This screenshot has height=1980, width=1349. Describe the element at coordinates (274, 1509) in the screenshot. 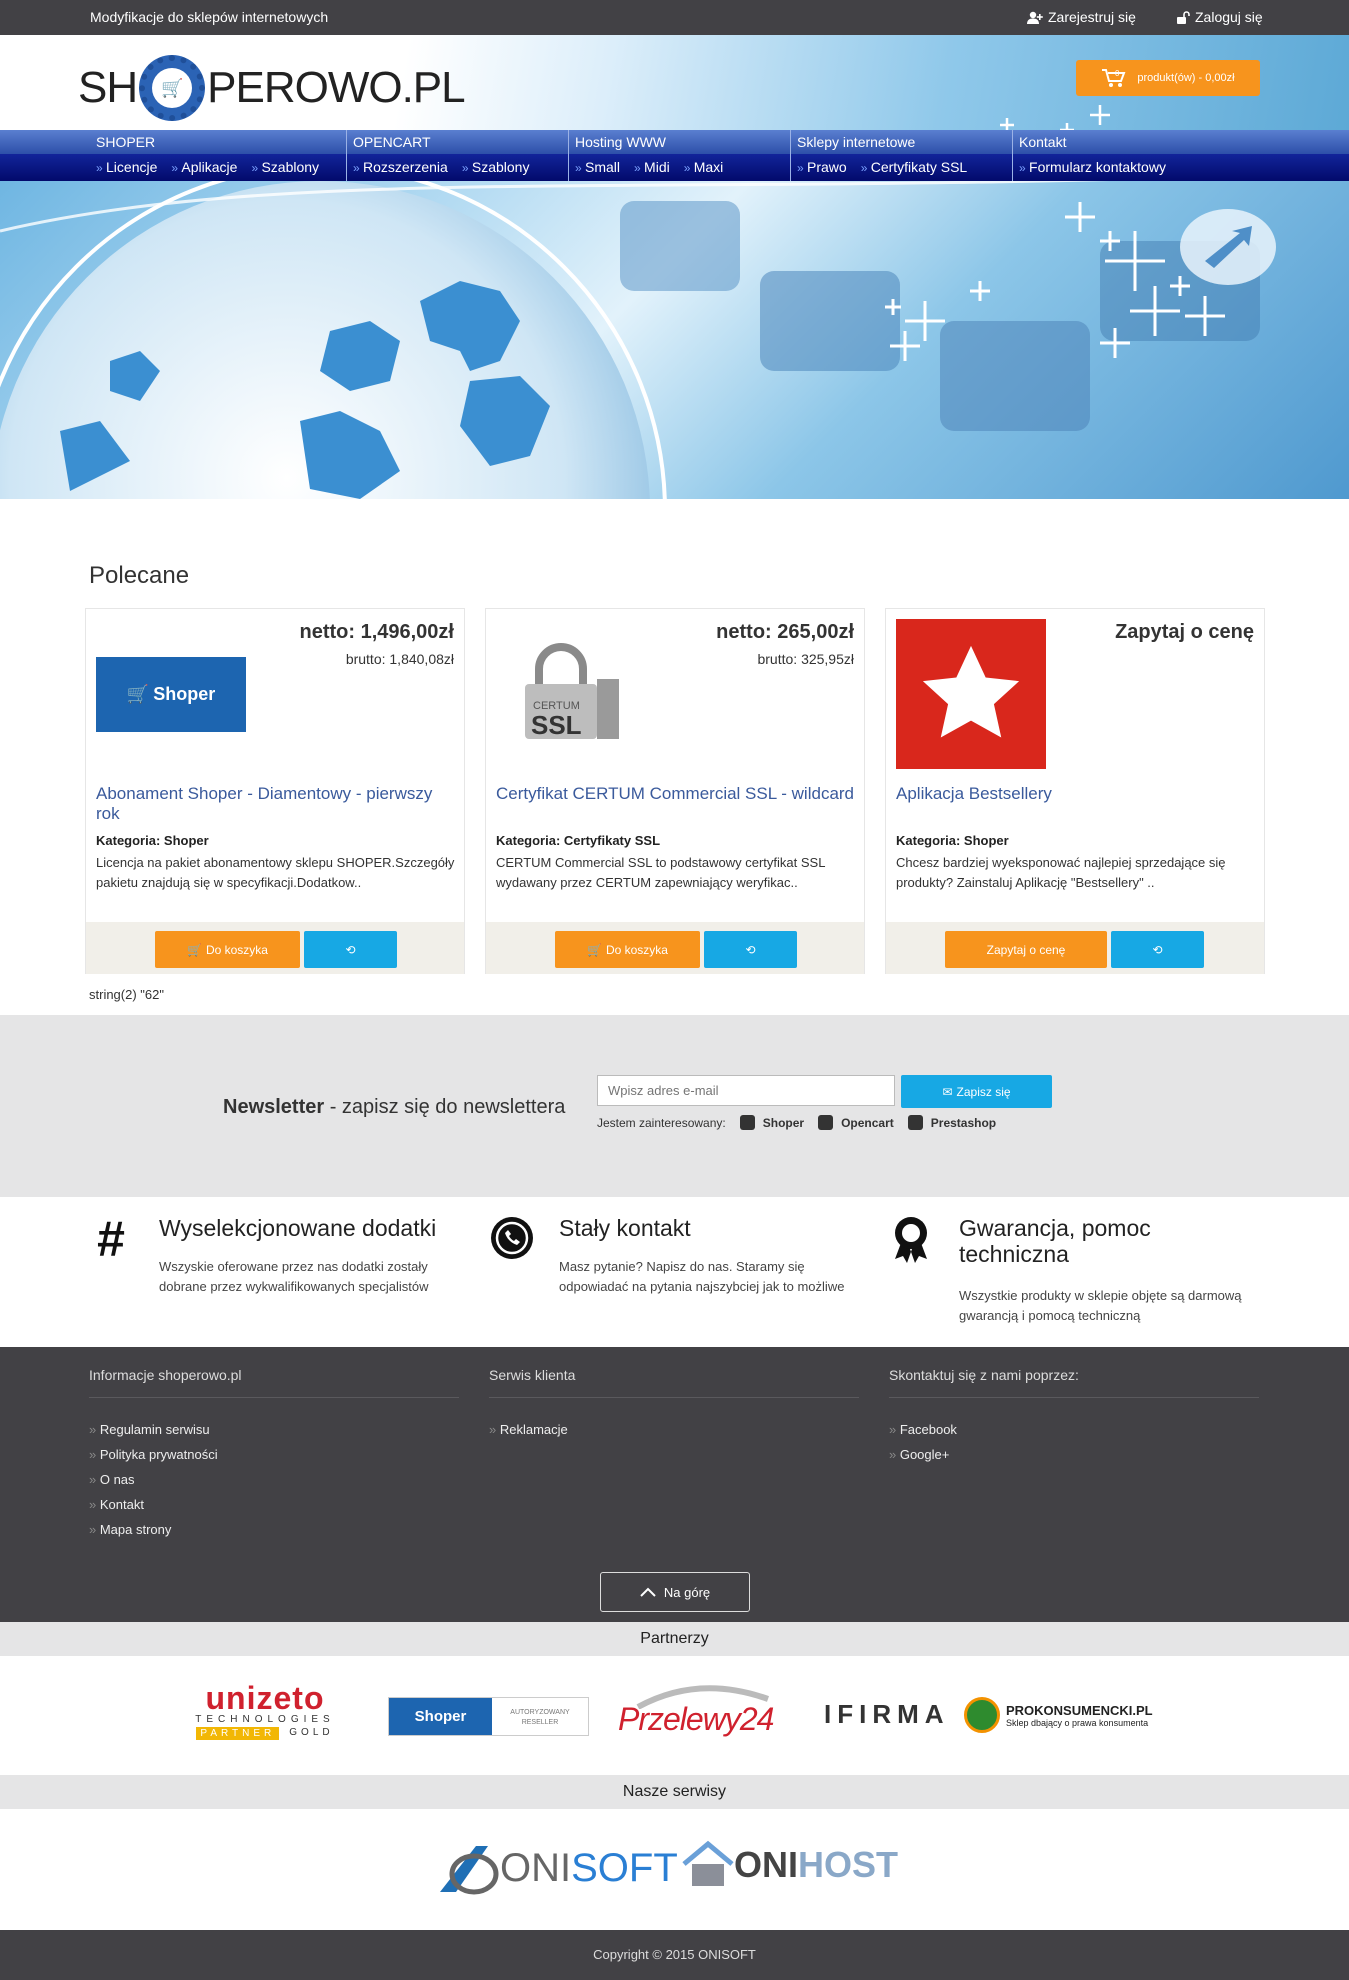

I see `footer-link-kontakt: Kontakt` at that location.